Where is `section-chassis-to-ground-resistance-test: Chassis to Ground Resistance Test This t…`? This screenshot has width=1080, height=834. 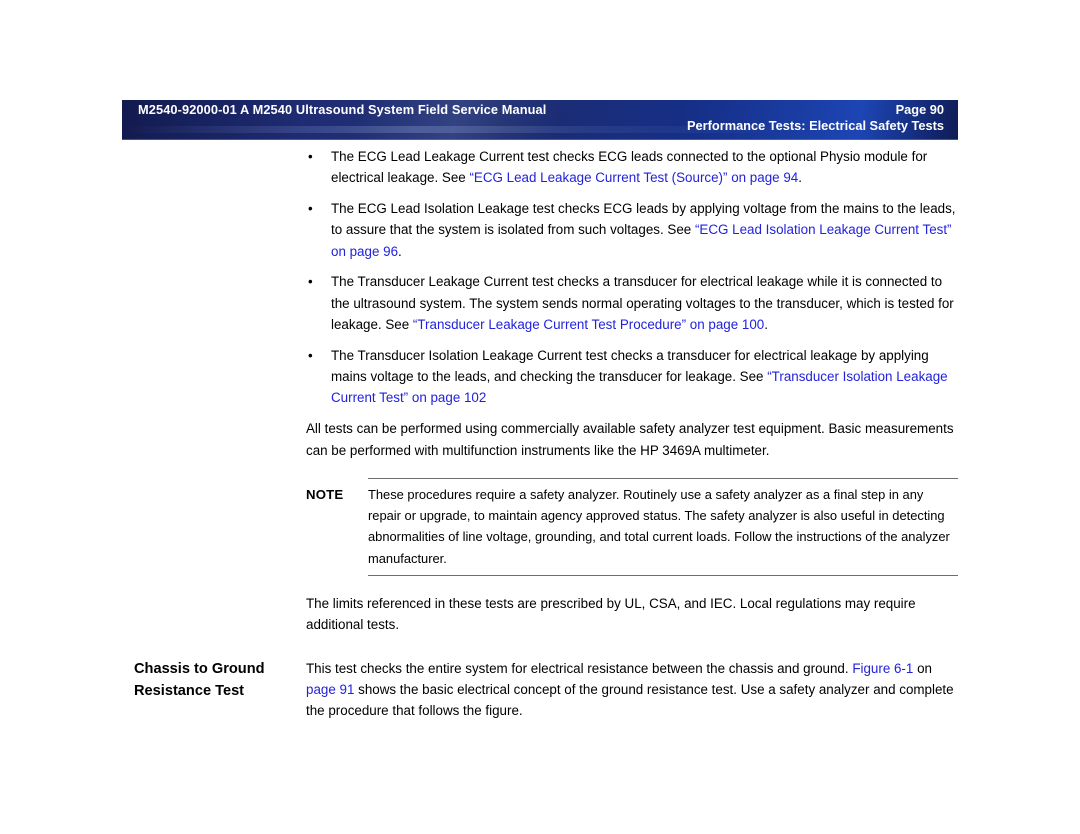 section-chassis-to-ground-resistance-test: Chassis to Ground Resistance Test This t… is located at coordinates (546, 690).